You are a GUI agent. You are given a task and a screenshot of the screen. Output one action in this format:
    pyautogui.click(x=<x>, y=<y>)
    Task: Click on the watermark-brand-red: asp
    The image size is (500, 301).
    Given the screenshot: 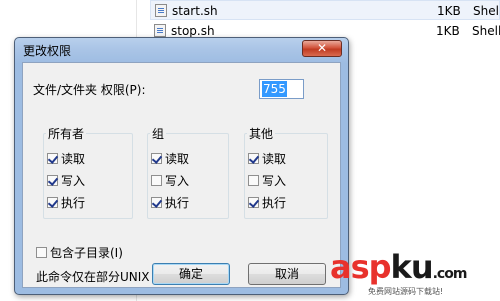 What is the action you would take?
    pyautogui.click(x=361, y=267)
    